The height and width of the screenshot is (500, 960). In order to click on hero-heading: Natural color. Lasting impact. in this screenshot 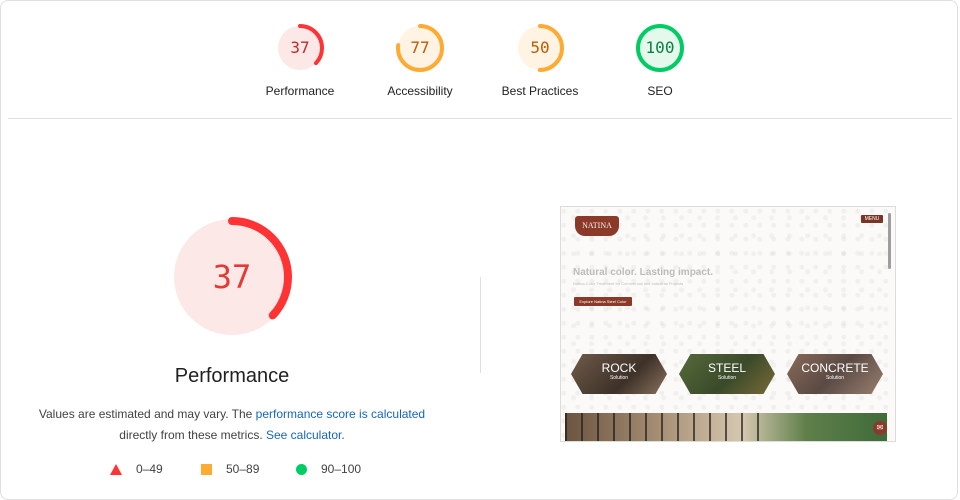, I will do `click(643, 272)`.